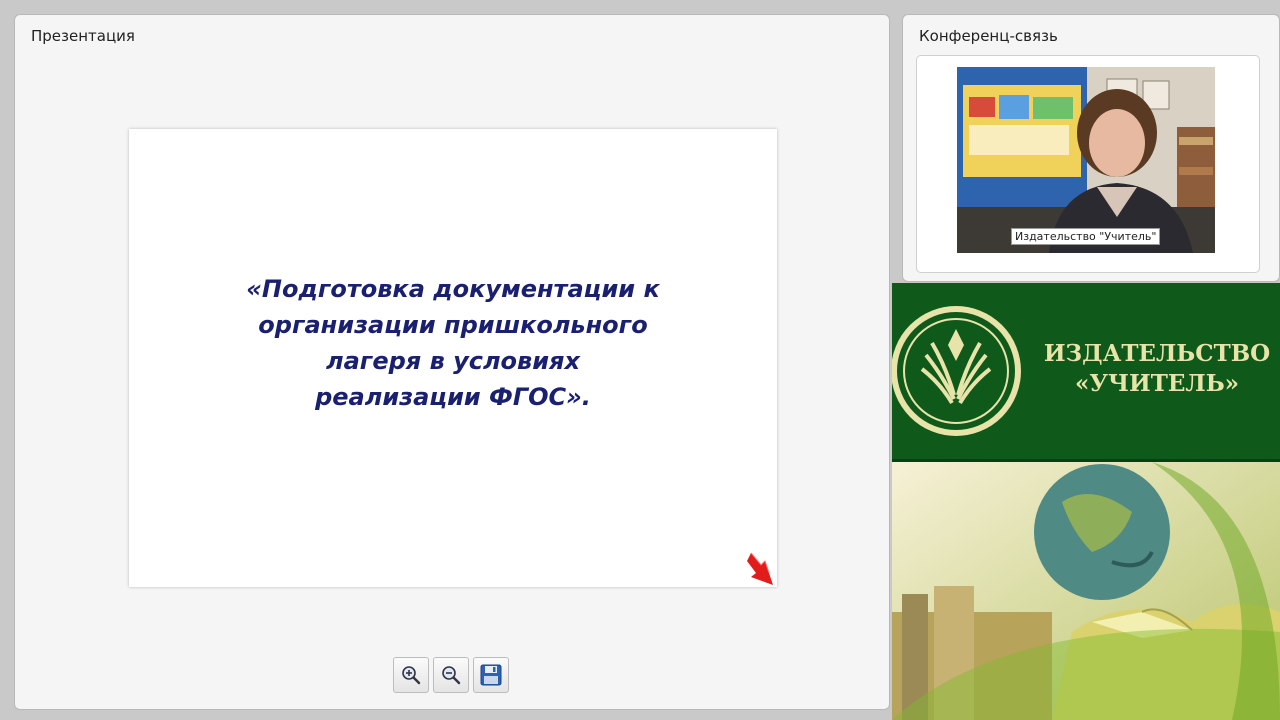 This screenshot has height=720, width=1280. I want to click on slide-line: реализации ФГОС»., so click(453, 397).